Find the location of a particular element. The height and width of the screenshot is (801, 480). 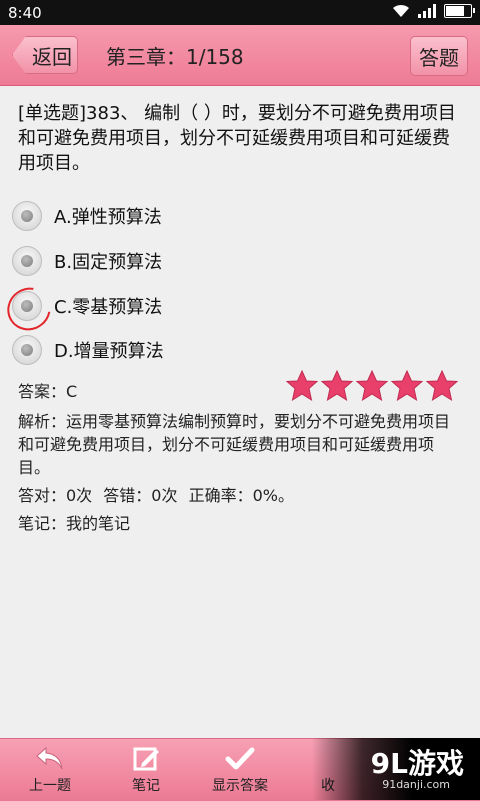

answer-button: 答题 is located at coordinates (439, 56).